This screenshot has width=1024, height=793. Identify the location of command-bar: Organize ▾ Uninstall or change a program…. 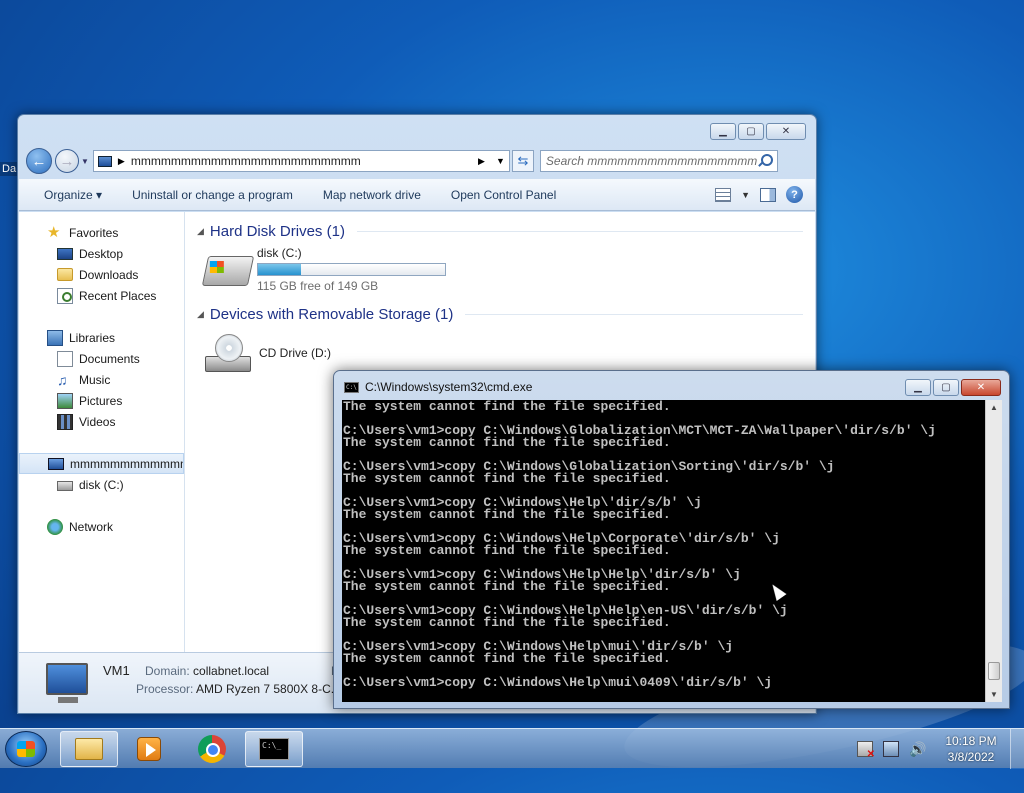
(417, 195).